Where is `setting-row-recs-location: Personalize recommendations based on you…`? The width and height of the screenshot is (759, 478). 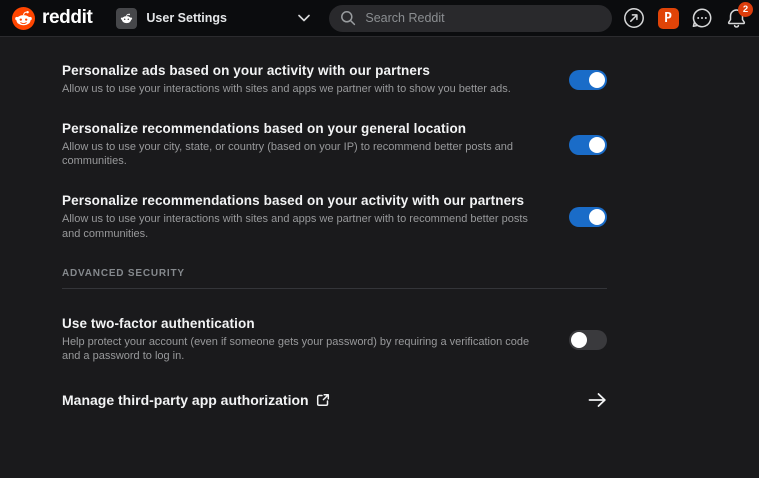
setting-row-recs-location: Personalize recommendations based on you… is located at coordinates (334, 145).